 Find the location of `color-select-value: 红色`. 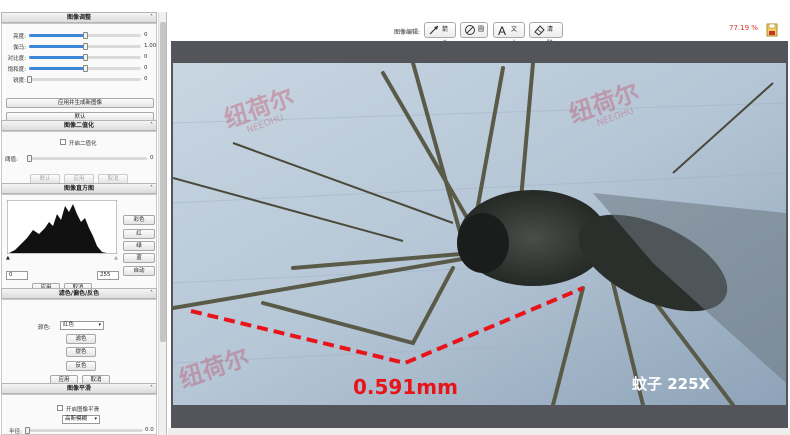

color-select-value: 红色 is located at coordinates (69, 325).